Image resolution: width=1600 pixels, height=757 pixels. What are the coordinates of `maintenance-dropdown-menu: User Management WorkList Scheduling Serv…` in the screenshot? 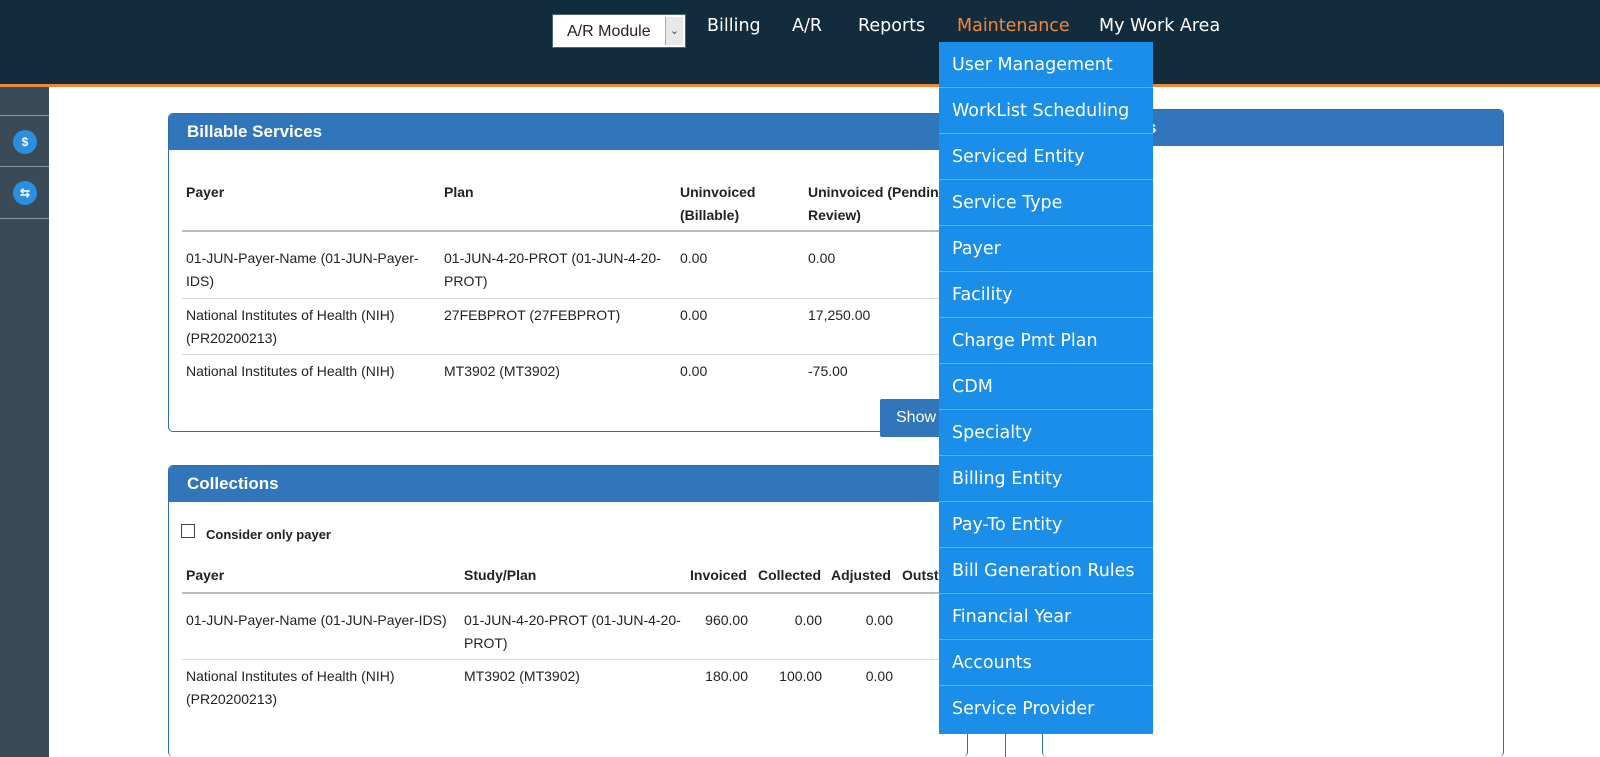 It's located at (1046, 388).